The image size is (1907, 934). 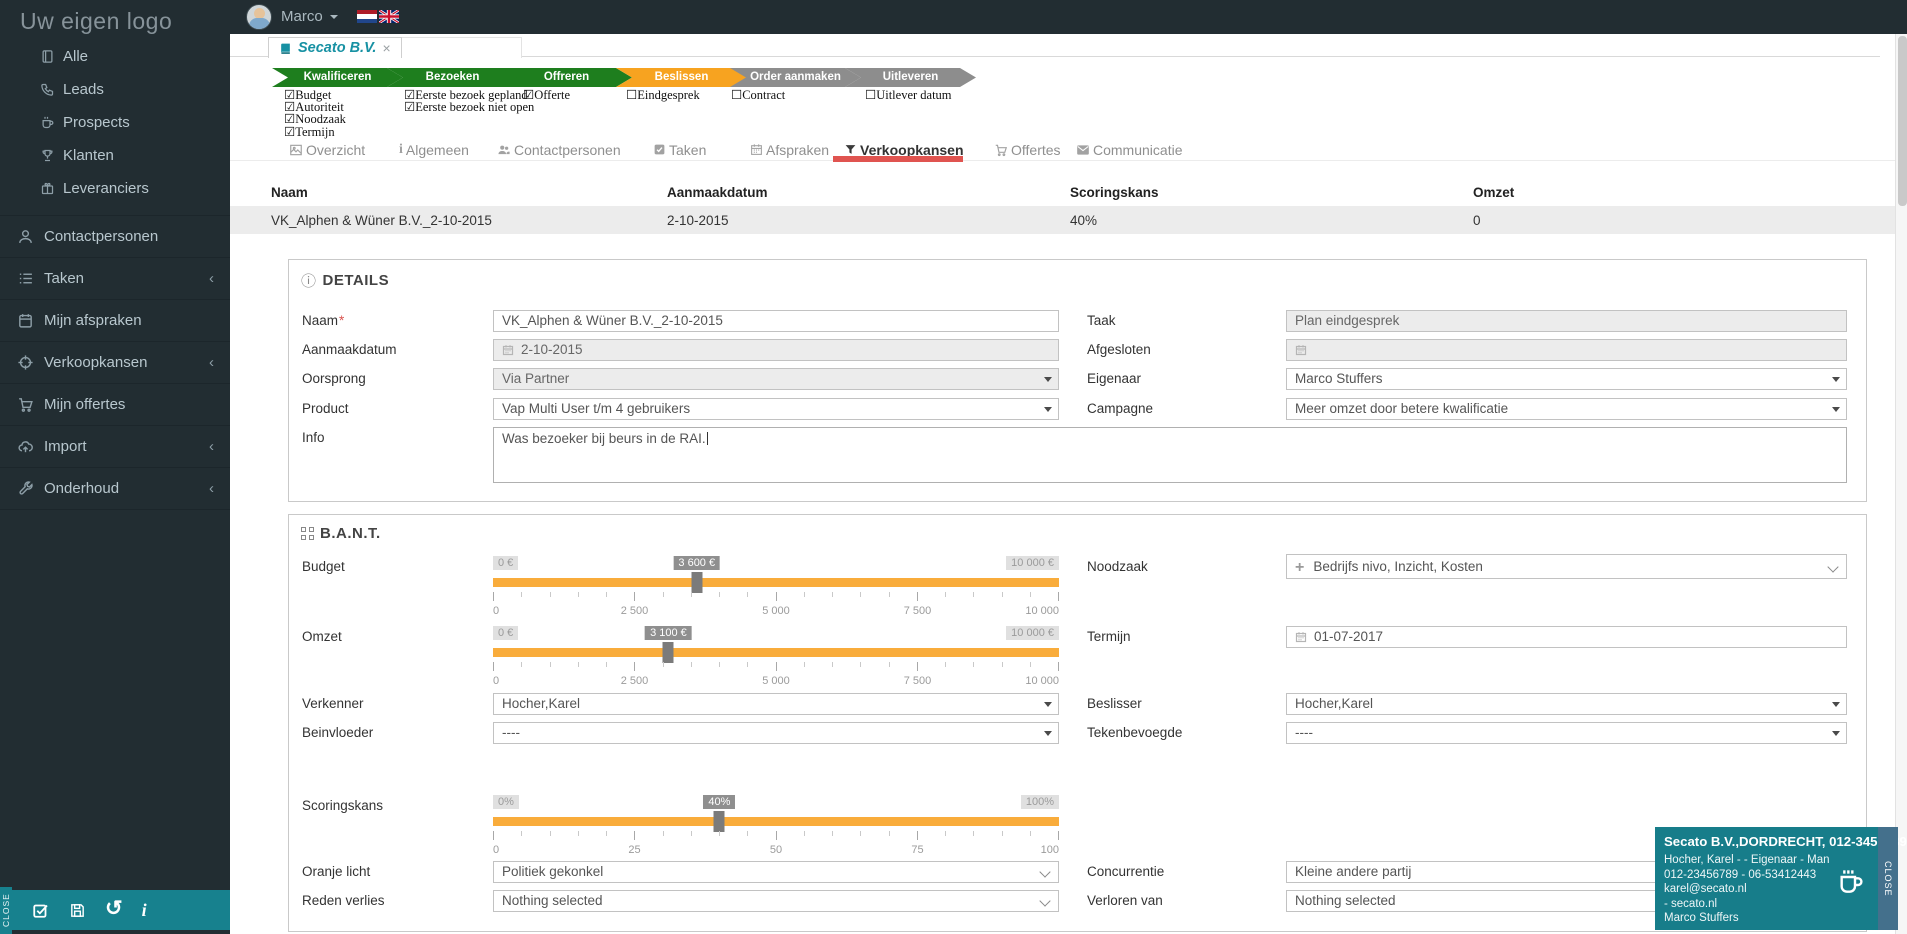 I want to click on info-icon: i, so click(x=144, y=910).